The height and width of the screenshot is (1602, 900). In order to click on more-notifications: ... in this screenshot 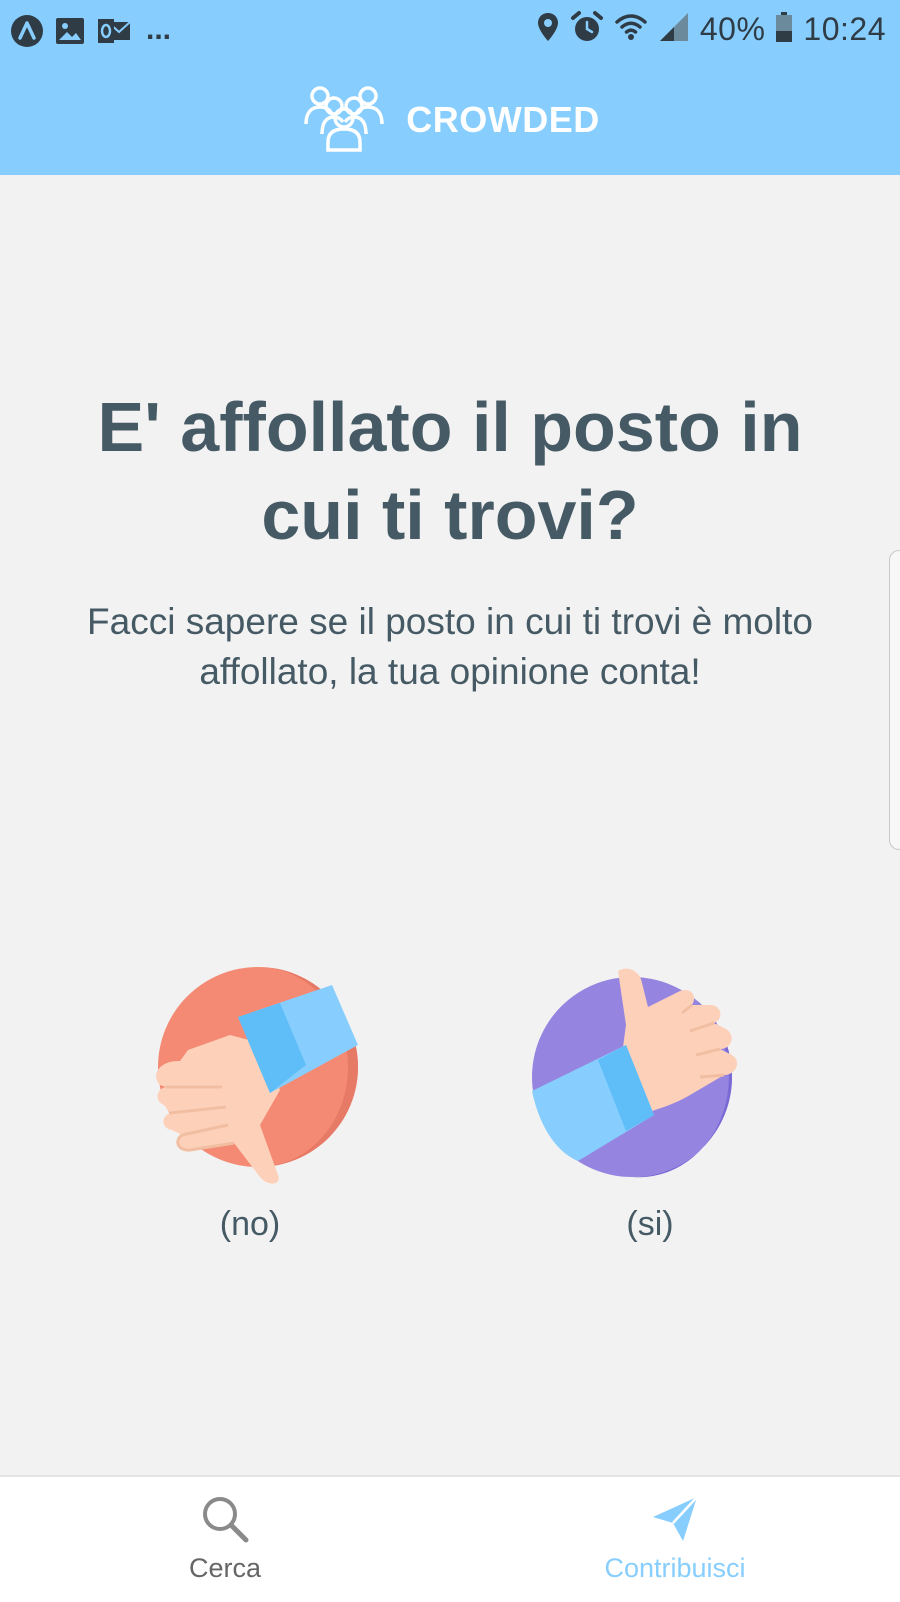, I will do `click(159, 29)`.